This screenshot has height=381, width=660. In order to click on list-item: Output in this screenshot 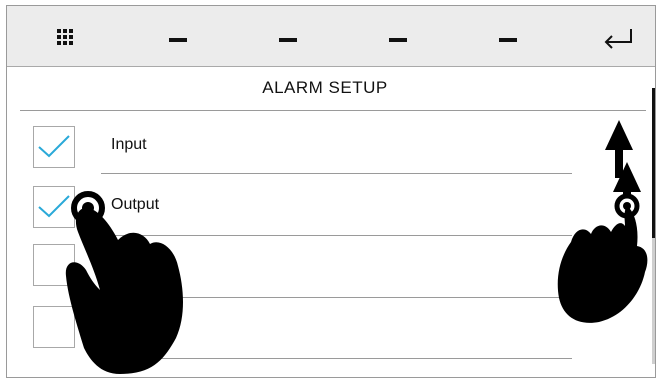, I will do `click(307, 209)`.